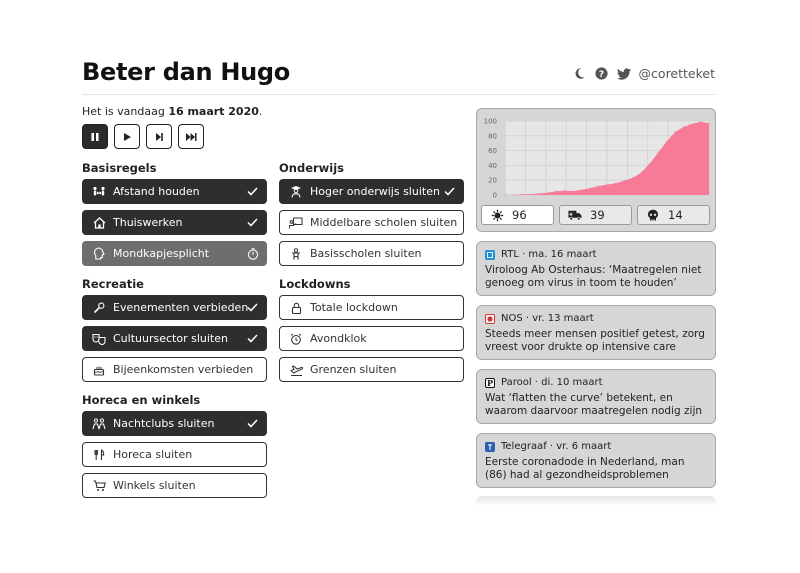 This screenshot has width=800, height=573. Describe the element at coordinates (99, 370) in the screenshot. I see `birthday-cake-icon` at that location.